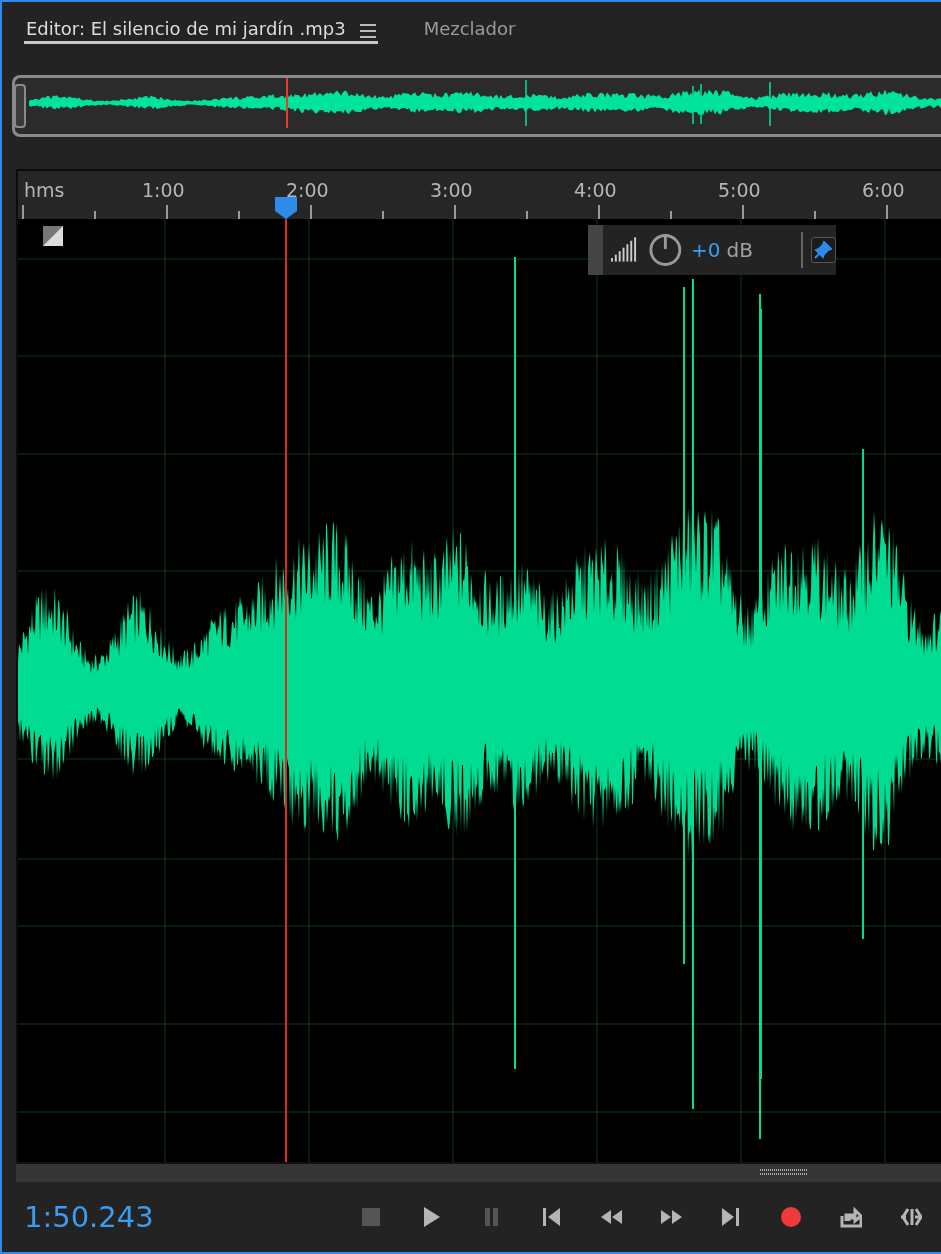 The height and width of the screenshot is (1254, 941). I want to click on playhead-marker, so click(287, 103).